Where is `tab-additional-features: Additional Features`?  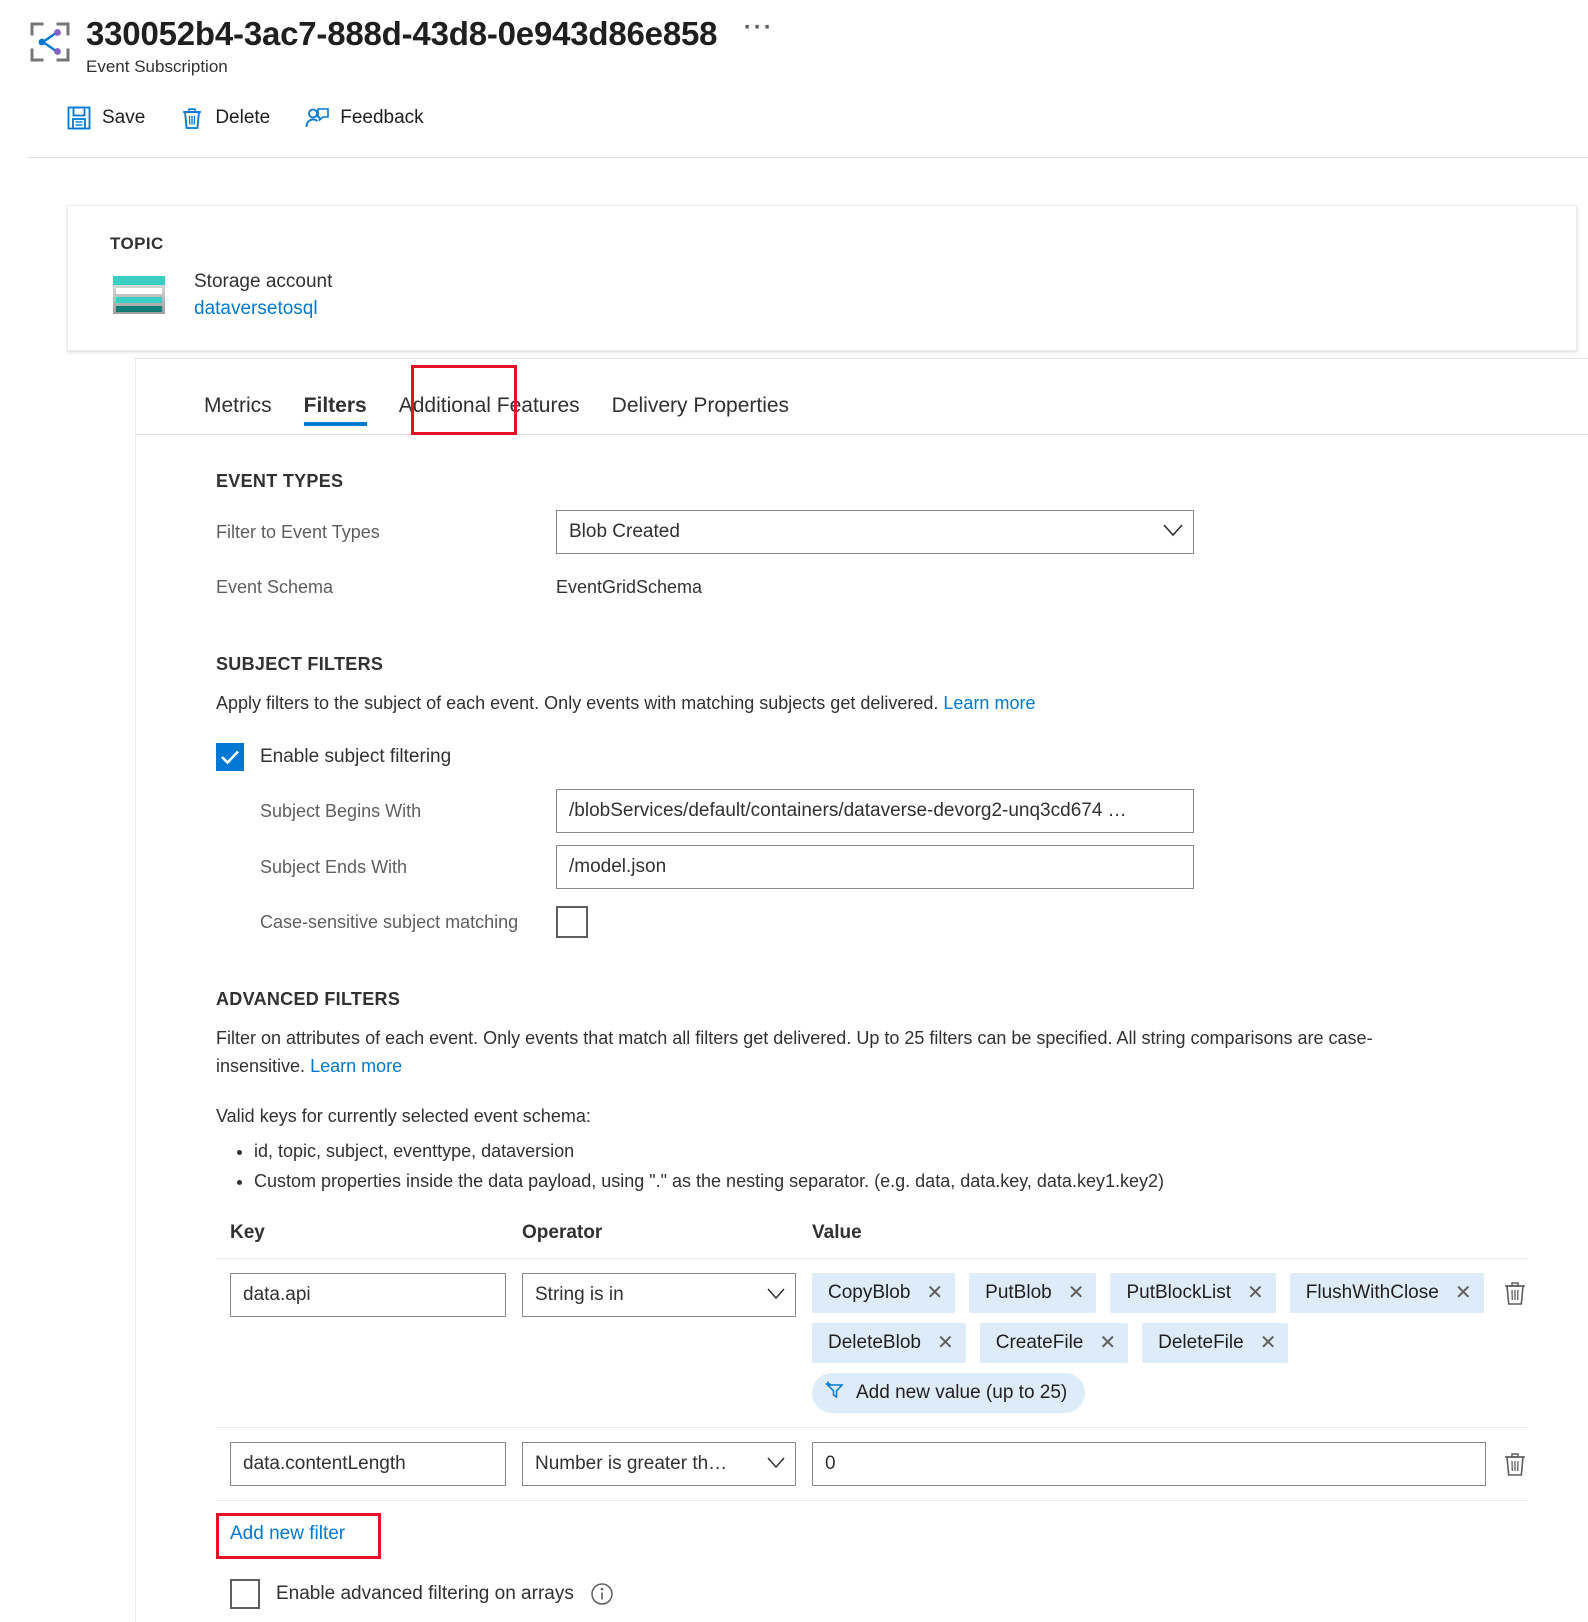
tab-additional-features: Additional Features is located at coordinates (489, 414).